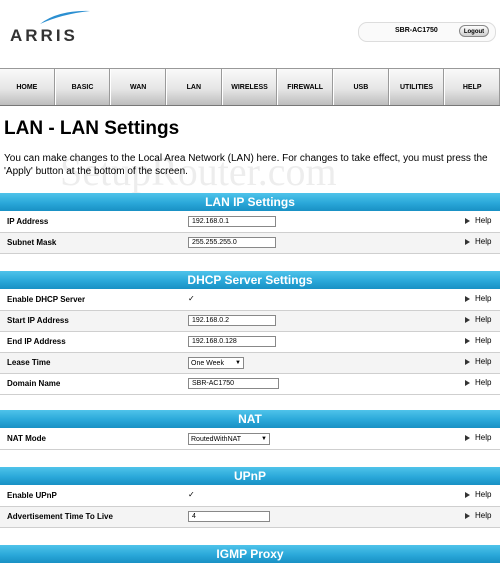 The image size is (500, 563). What do you see at coordinates (232, 341) in the screenshot?
I see `end-ip-input` at bounding box center [232, 341].